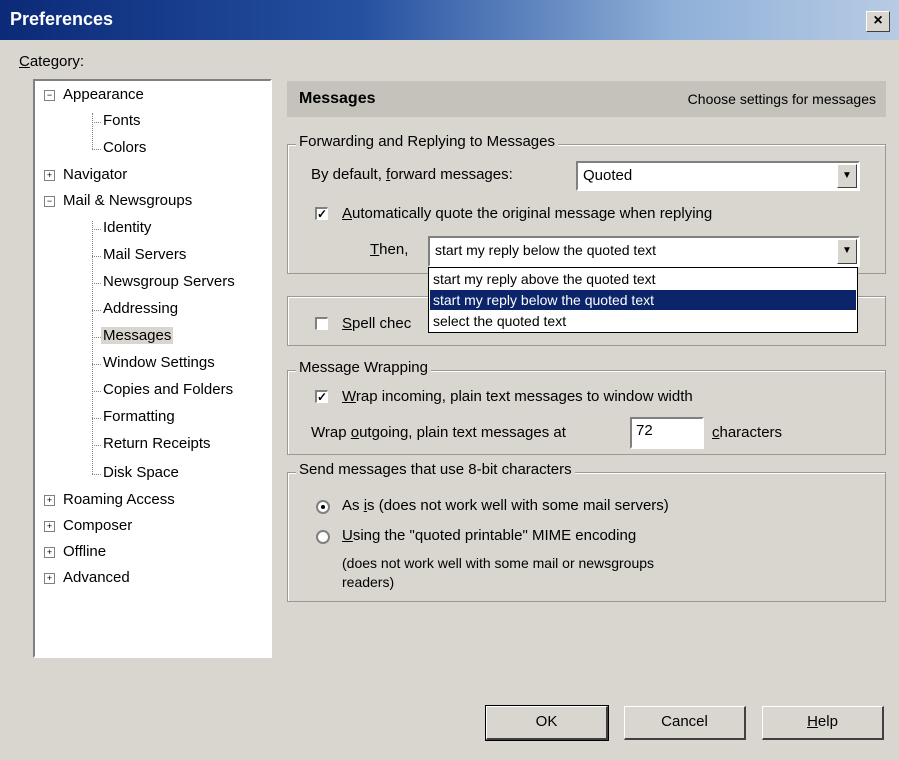 This screenshot has width=899, height=760. What do you see at coordinates (127, 200) in the screenshot?
I see `tree-item-mail-newsgroups: Mail & Newsgroups` at bounding box center [127, 200].